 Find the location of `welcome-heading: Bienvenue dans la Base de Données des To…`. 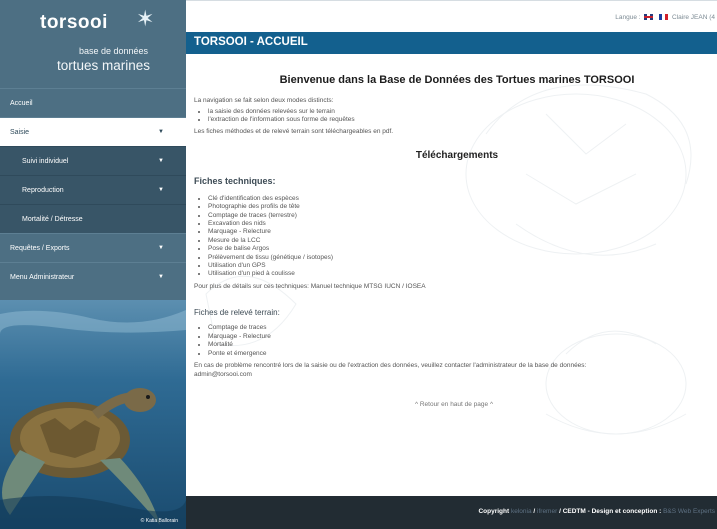

welcome-heading: Bienvenue dans la Base de Données des To… is located at coordinates (457, 80).